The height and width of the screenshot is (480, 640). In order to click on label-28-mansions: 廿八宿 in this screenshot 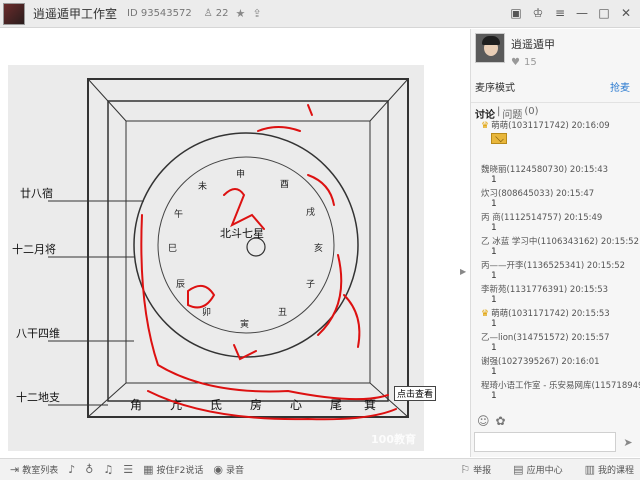, I will do `click(36, 193)`.